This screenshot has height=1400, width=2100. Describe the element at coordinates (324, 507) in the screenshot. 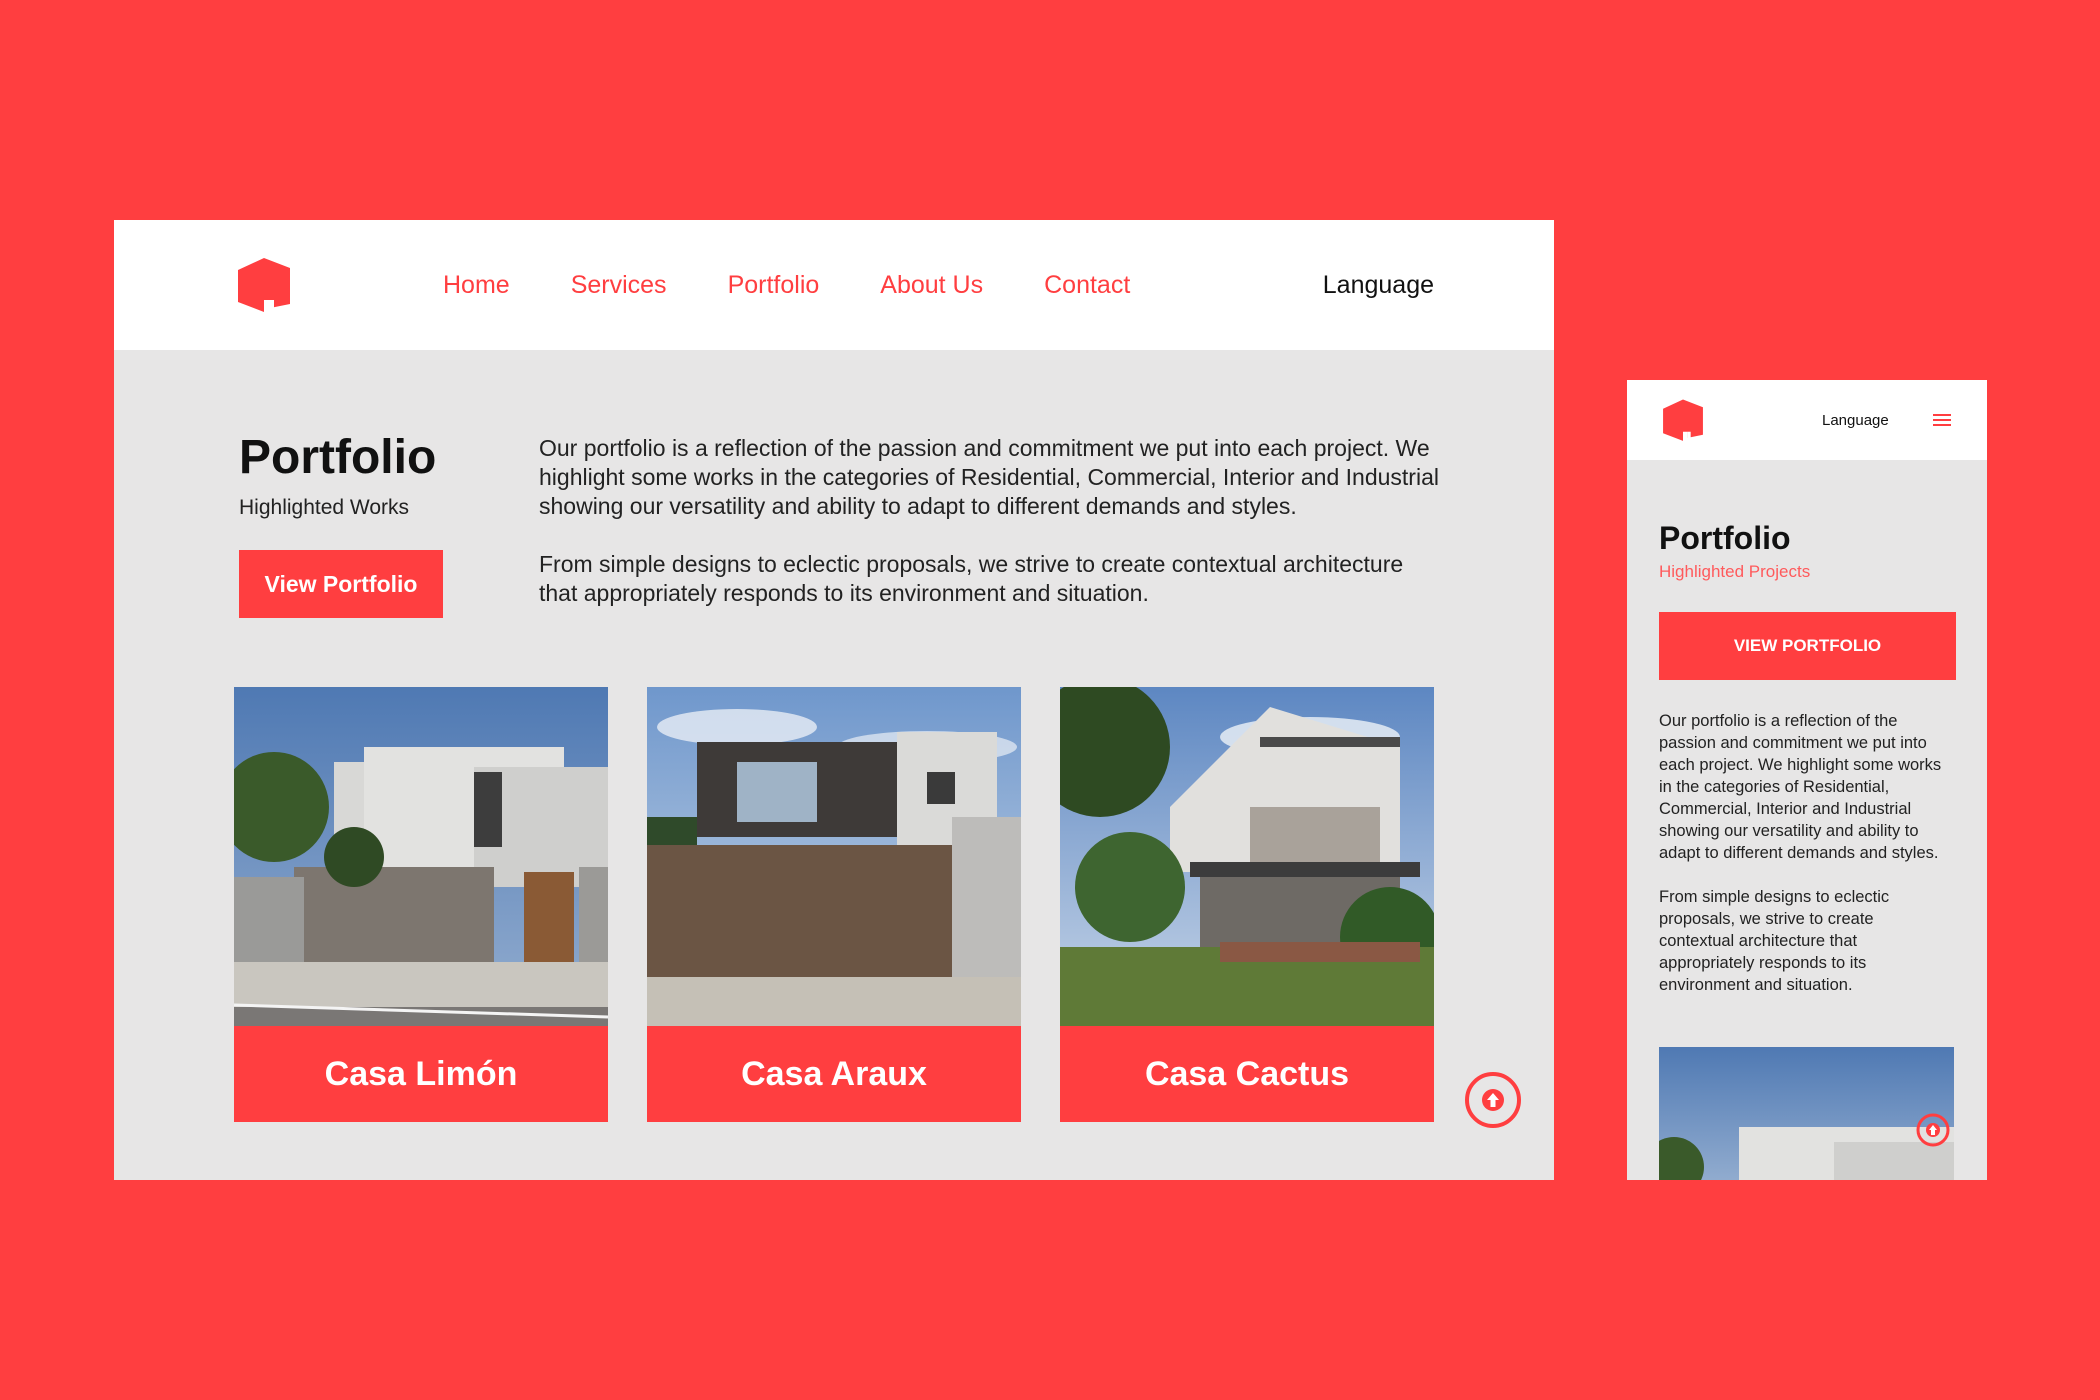

I see `page-subtitle: Highlighted Works` at that location.